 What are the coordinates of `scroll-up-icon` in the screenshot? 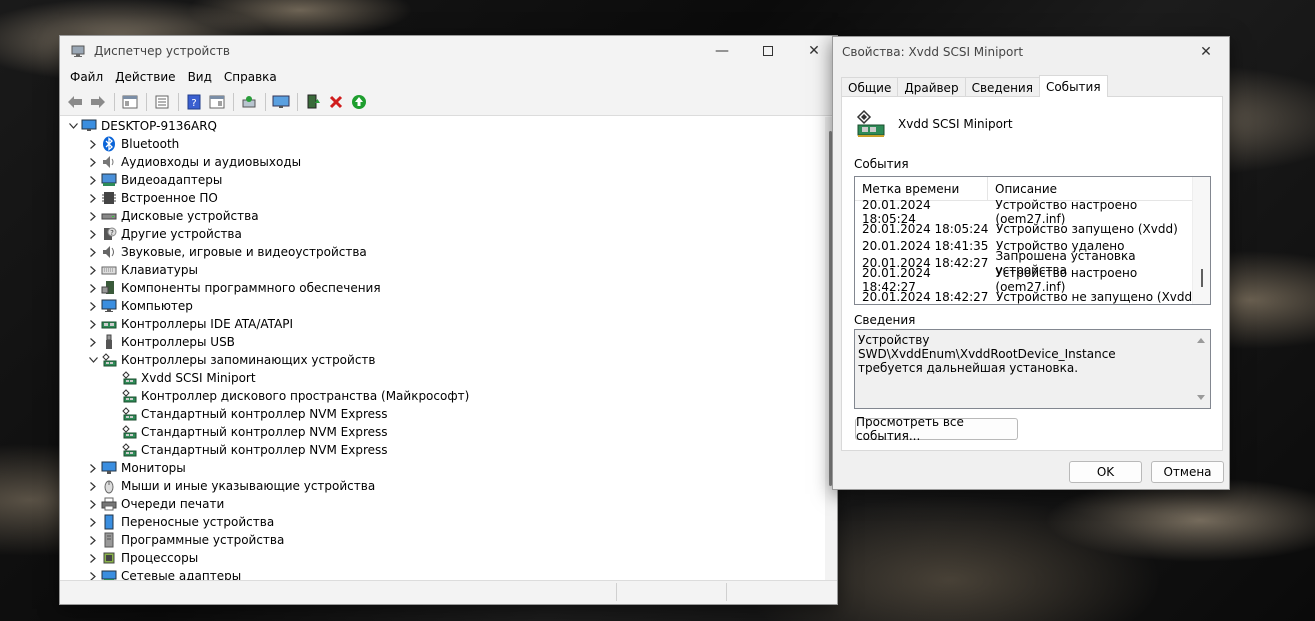 It's located at (1201, 340).